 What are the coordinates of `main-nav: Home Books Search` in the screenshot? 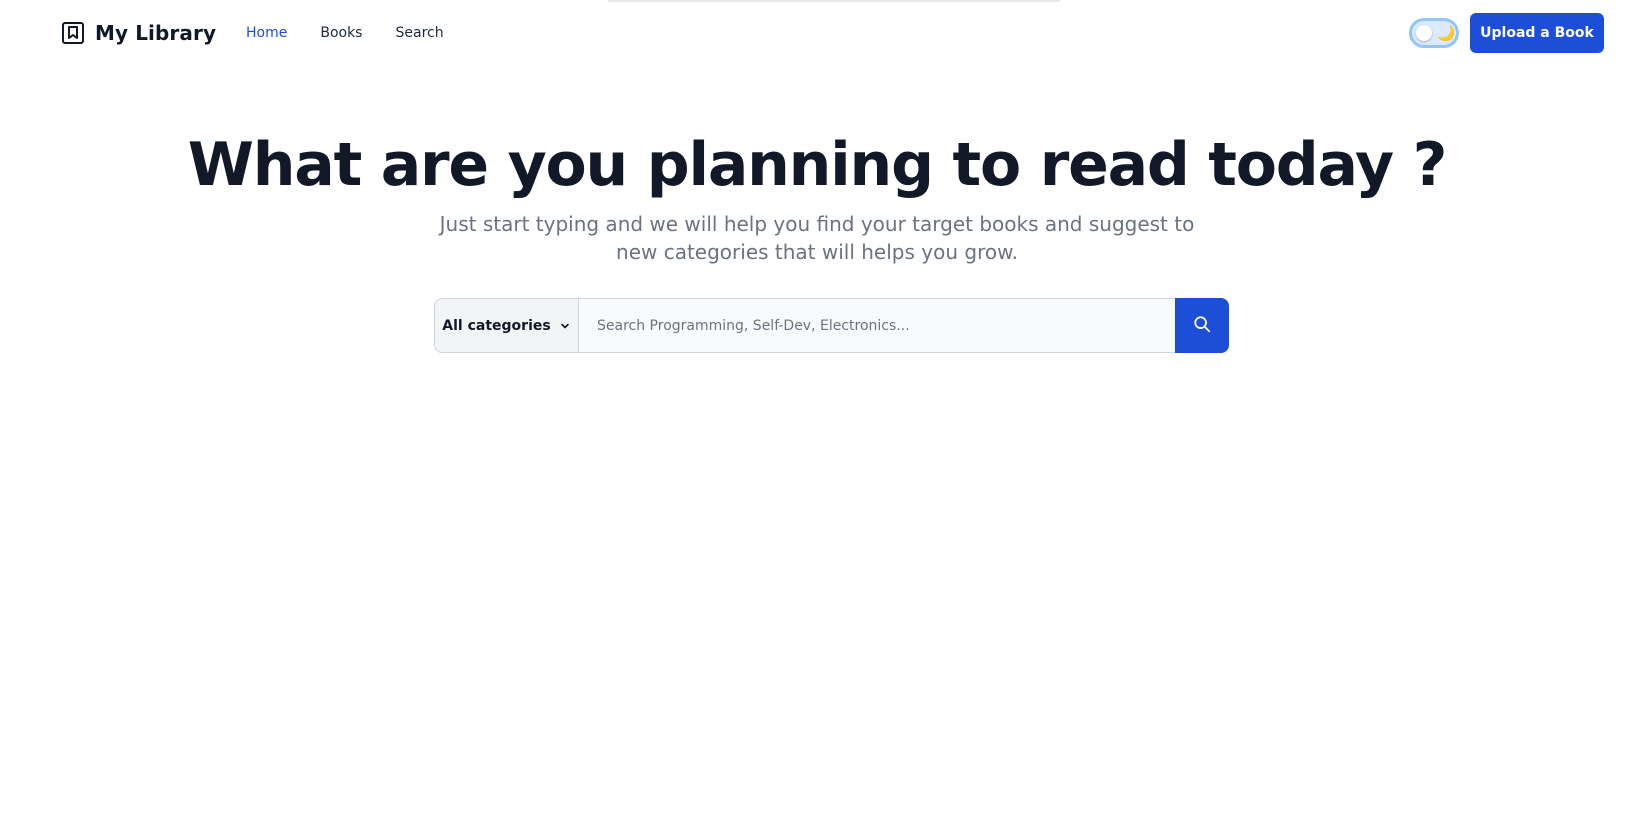 It's located at (345, 33).